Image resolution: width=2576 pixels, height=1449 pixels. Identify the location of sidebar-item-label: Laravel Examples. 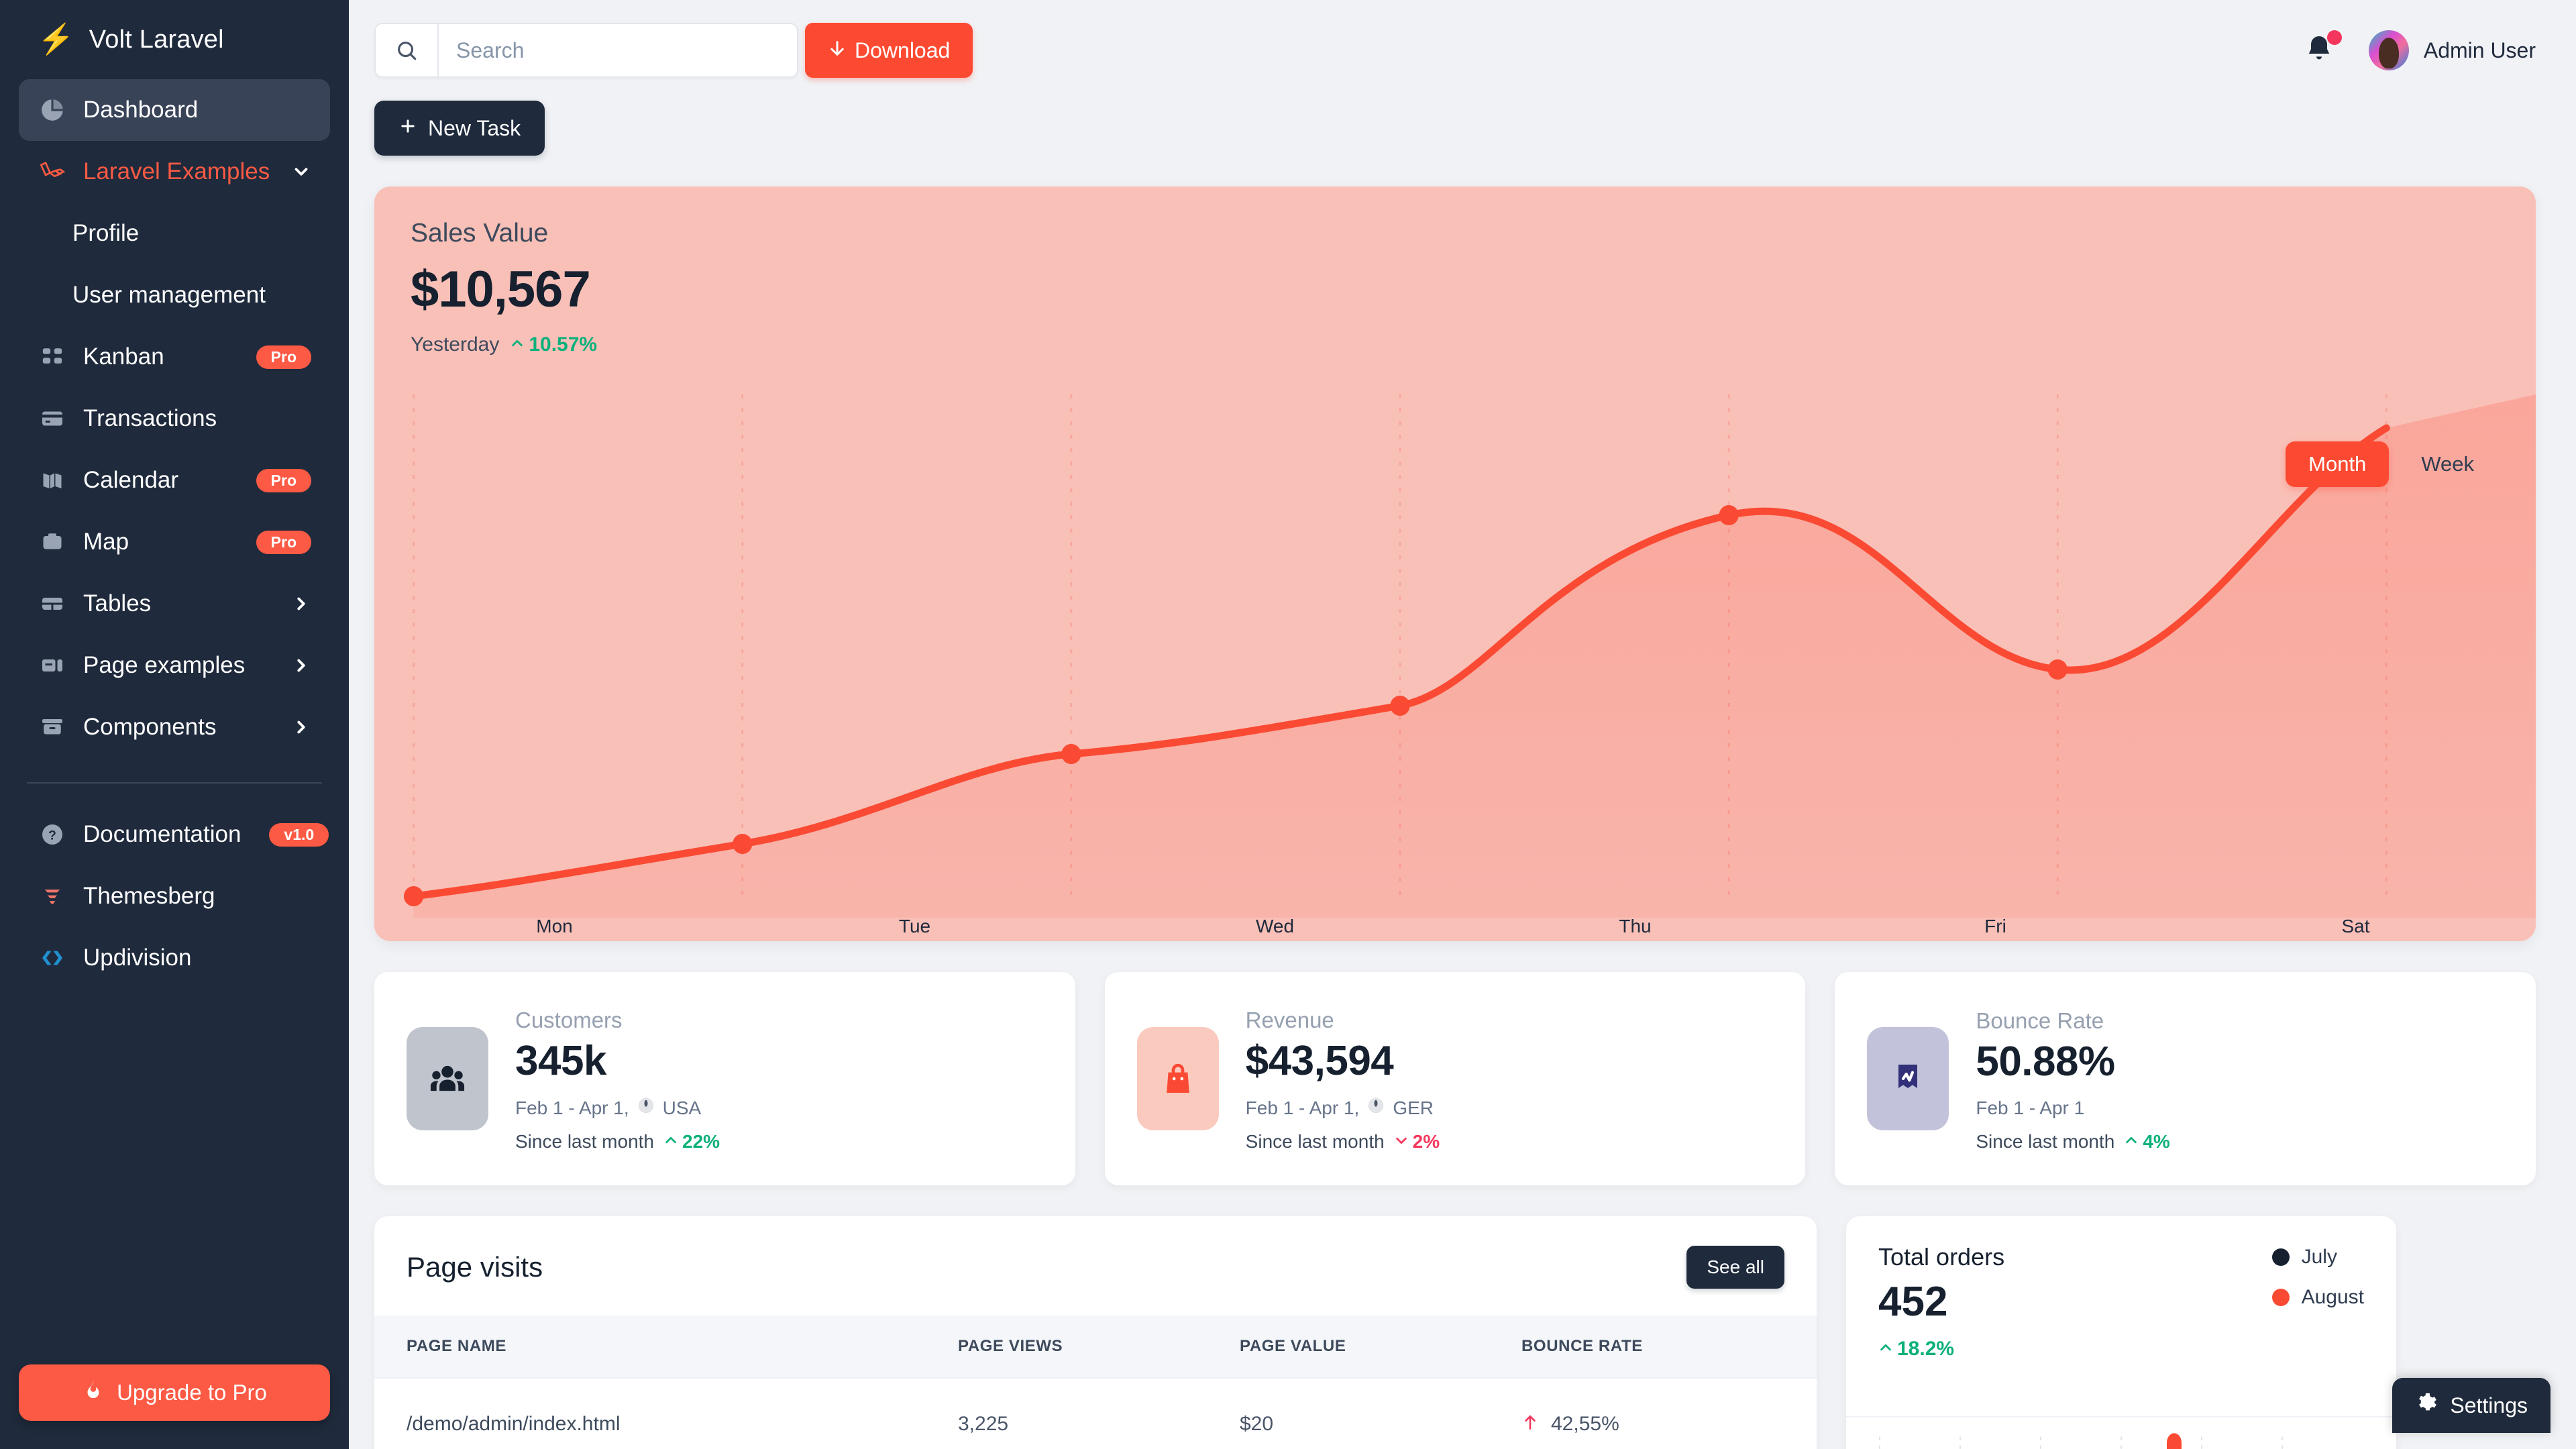
(176, 171).